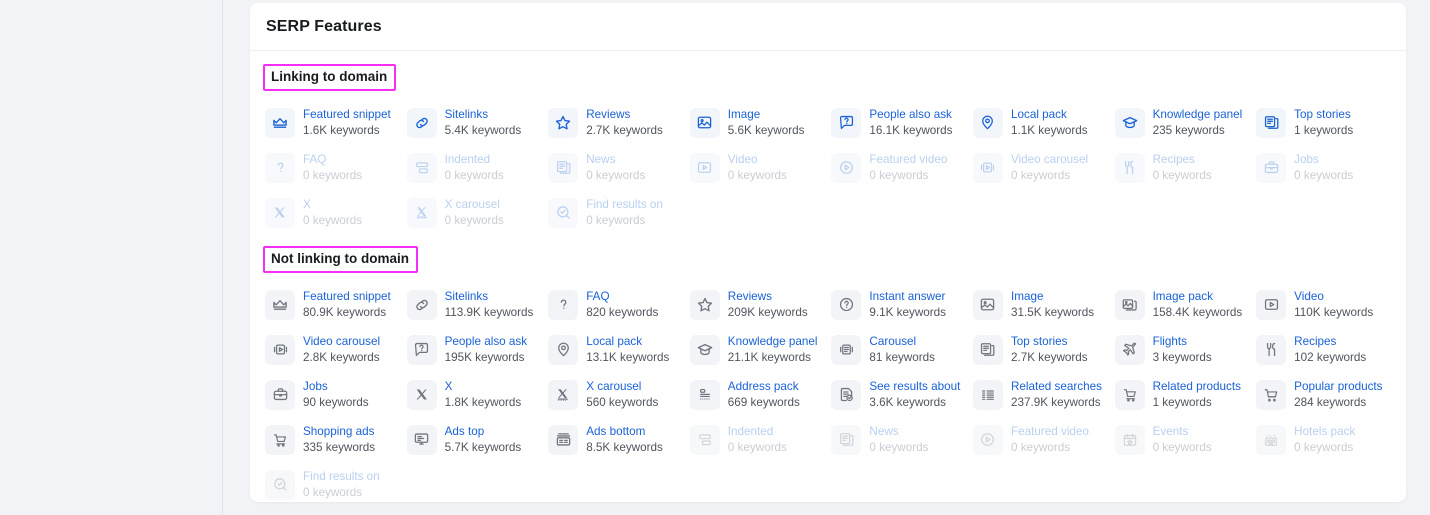  What do you see at coordinates (1049, 357) in the screenshot?
I see `feature-keyword-count: 2.7K keywords` at bounding box center [1049, 357].